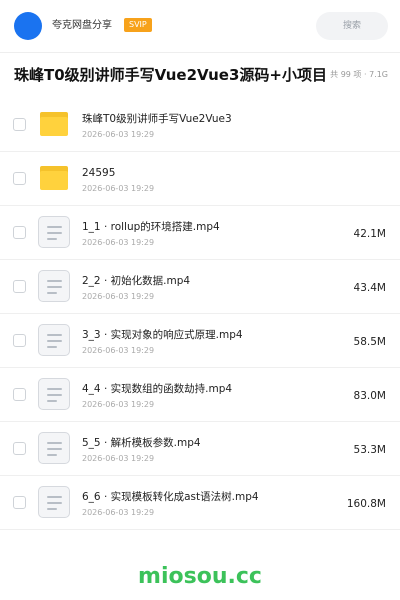  Describe the element at coordinates (170, 497) in the screenshot. I see `file-name: 6_6 · 实现模板转化成ast语法树.mp4` at that location.